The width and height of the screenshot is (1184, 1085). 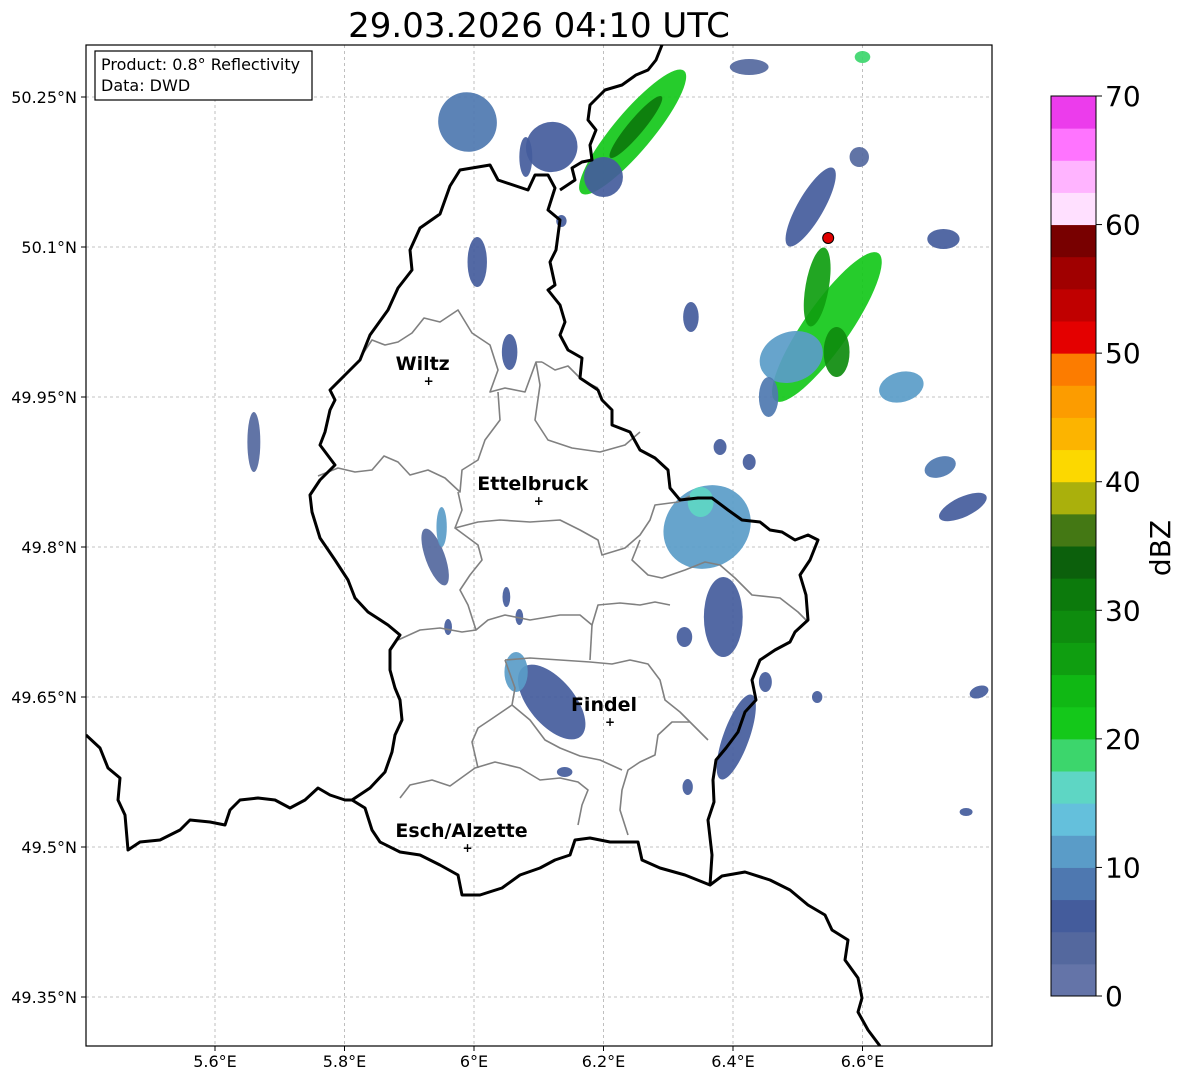 What do you see at coordinates (200, 64) in the screenshot?
I see `info-product: Product: 0.8° Reflectivity` at bounding box center [200, 64].